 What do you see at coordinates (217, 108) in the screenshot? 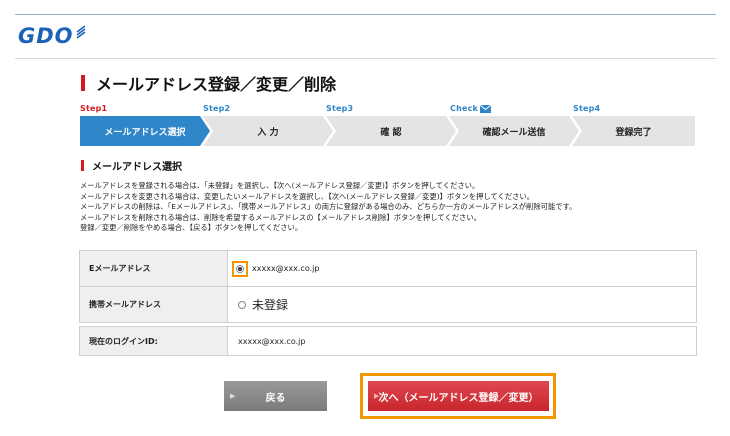
I see `step2-label: Step2` at bounding box center [217, 108].